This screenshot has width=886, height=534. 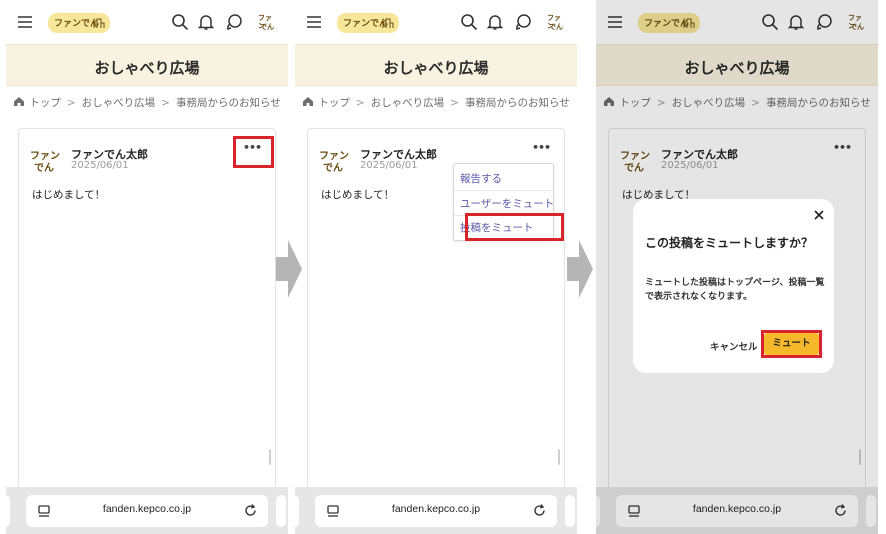 What do you see at coordinates (507, 203) in the screenshot?
I see `menu-item-mute-user: ユーザーをミュート` at bounding box center [507, 203].